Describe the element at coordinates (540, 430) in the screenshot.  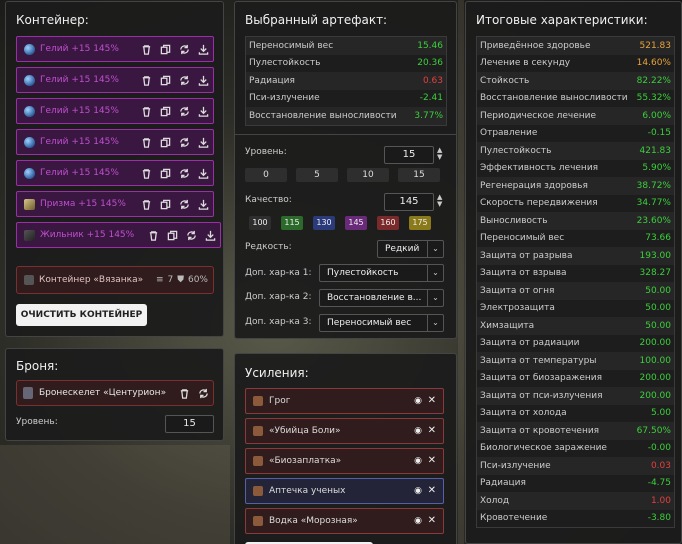
I see `totals-name: Защита от кровотечения` at that location.